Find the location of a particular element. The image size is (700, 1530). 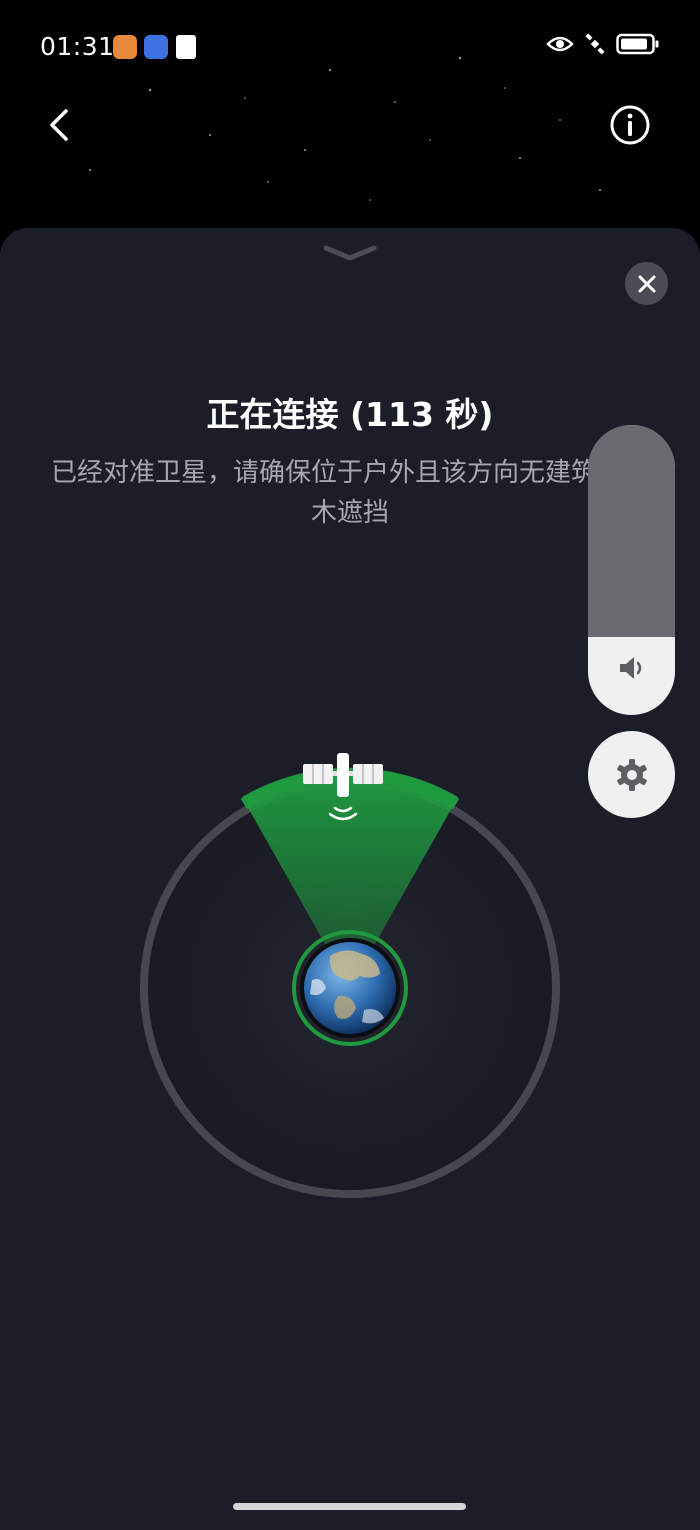

shield-app-icon is located at coordinates (125, 47).